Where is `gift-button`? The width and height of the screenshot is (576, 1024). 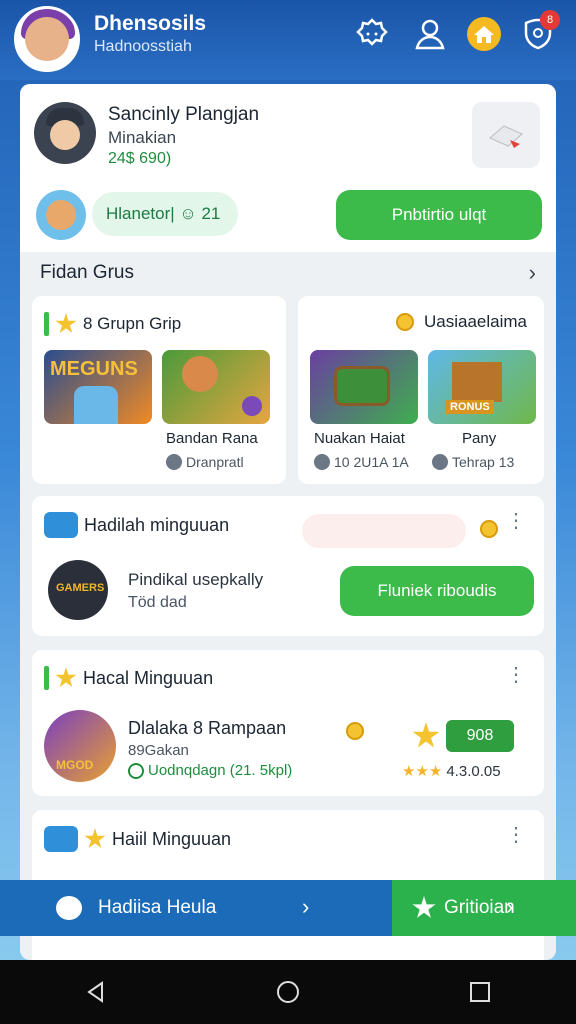 gift-button is located at coordinates (506, 135).